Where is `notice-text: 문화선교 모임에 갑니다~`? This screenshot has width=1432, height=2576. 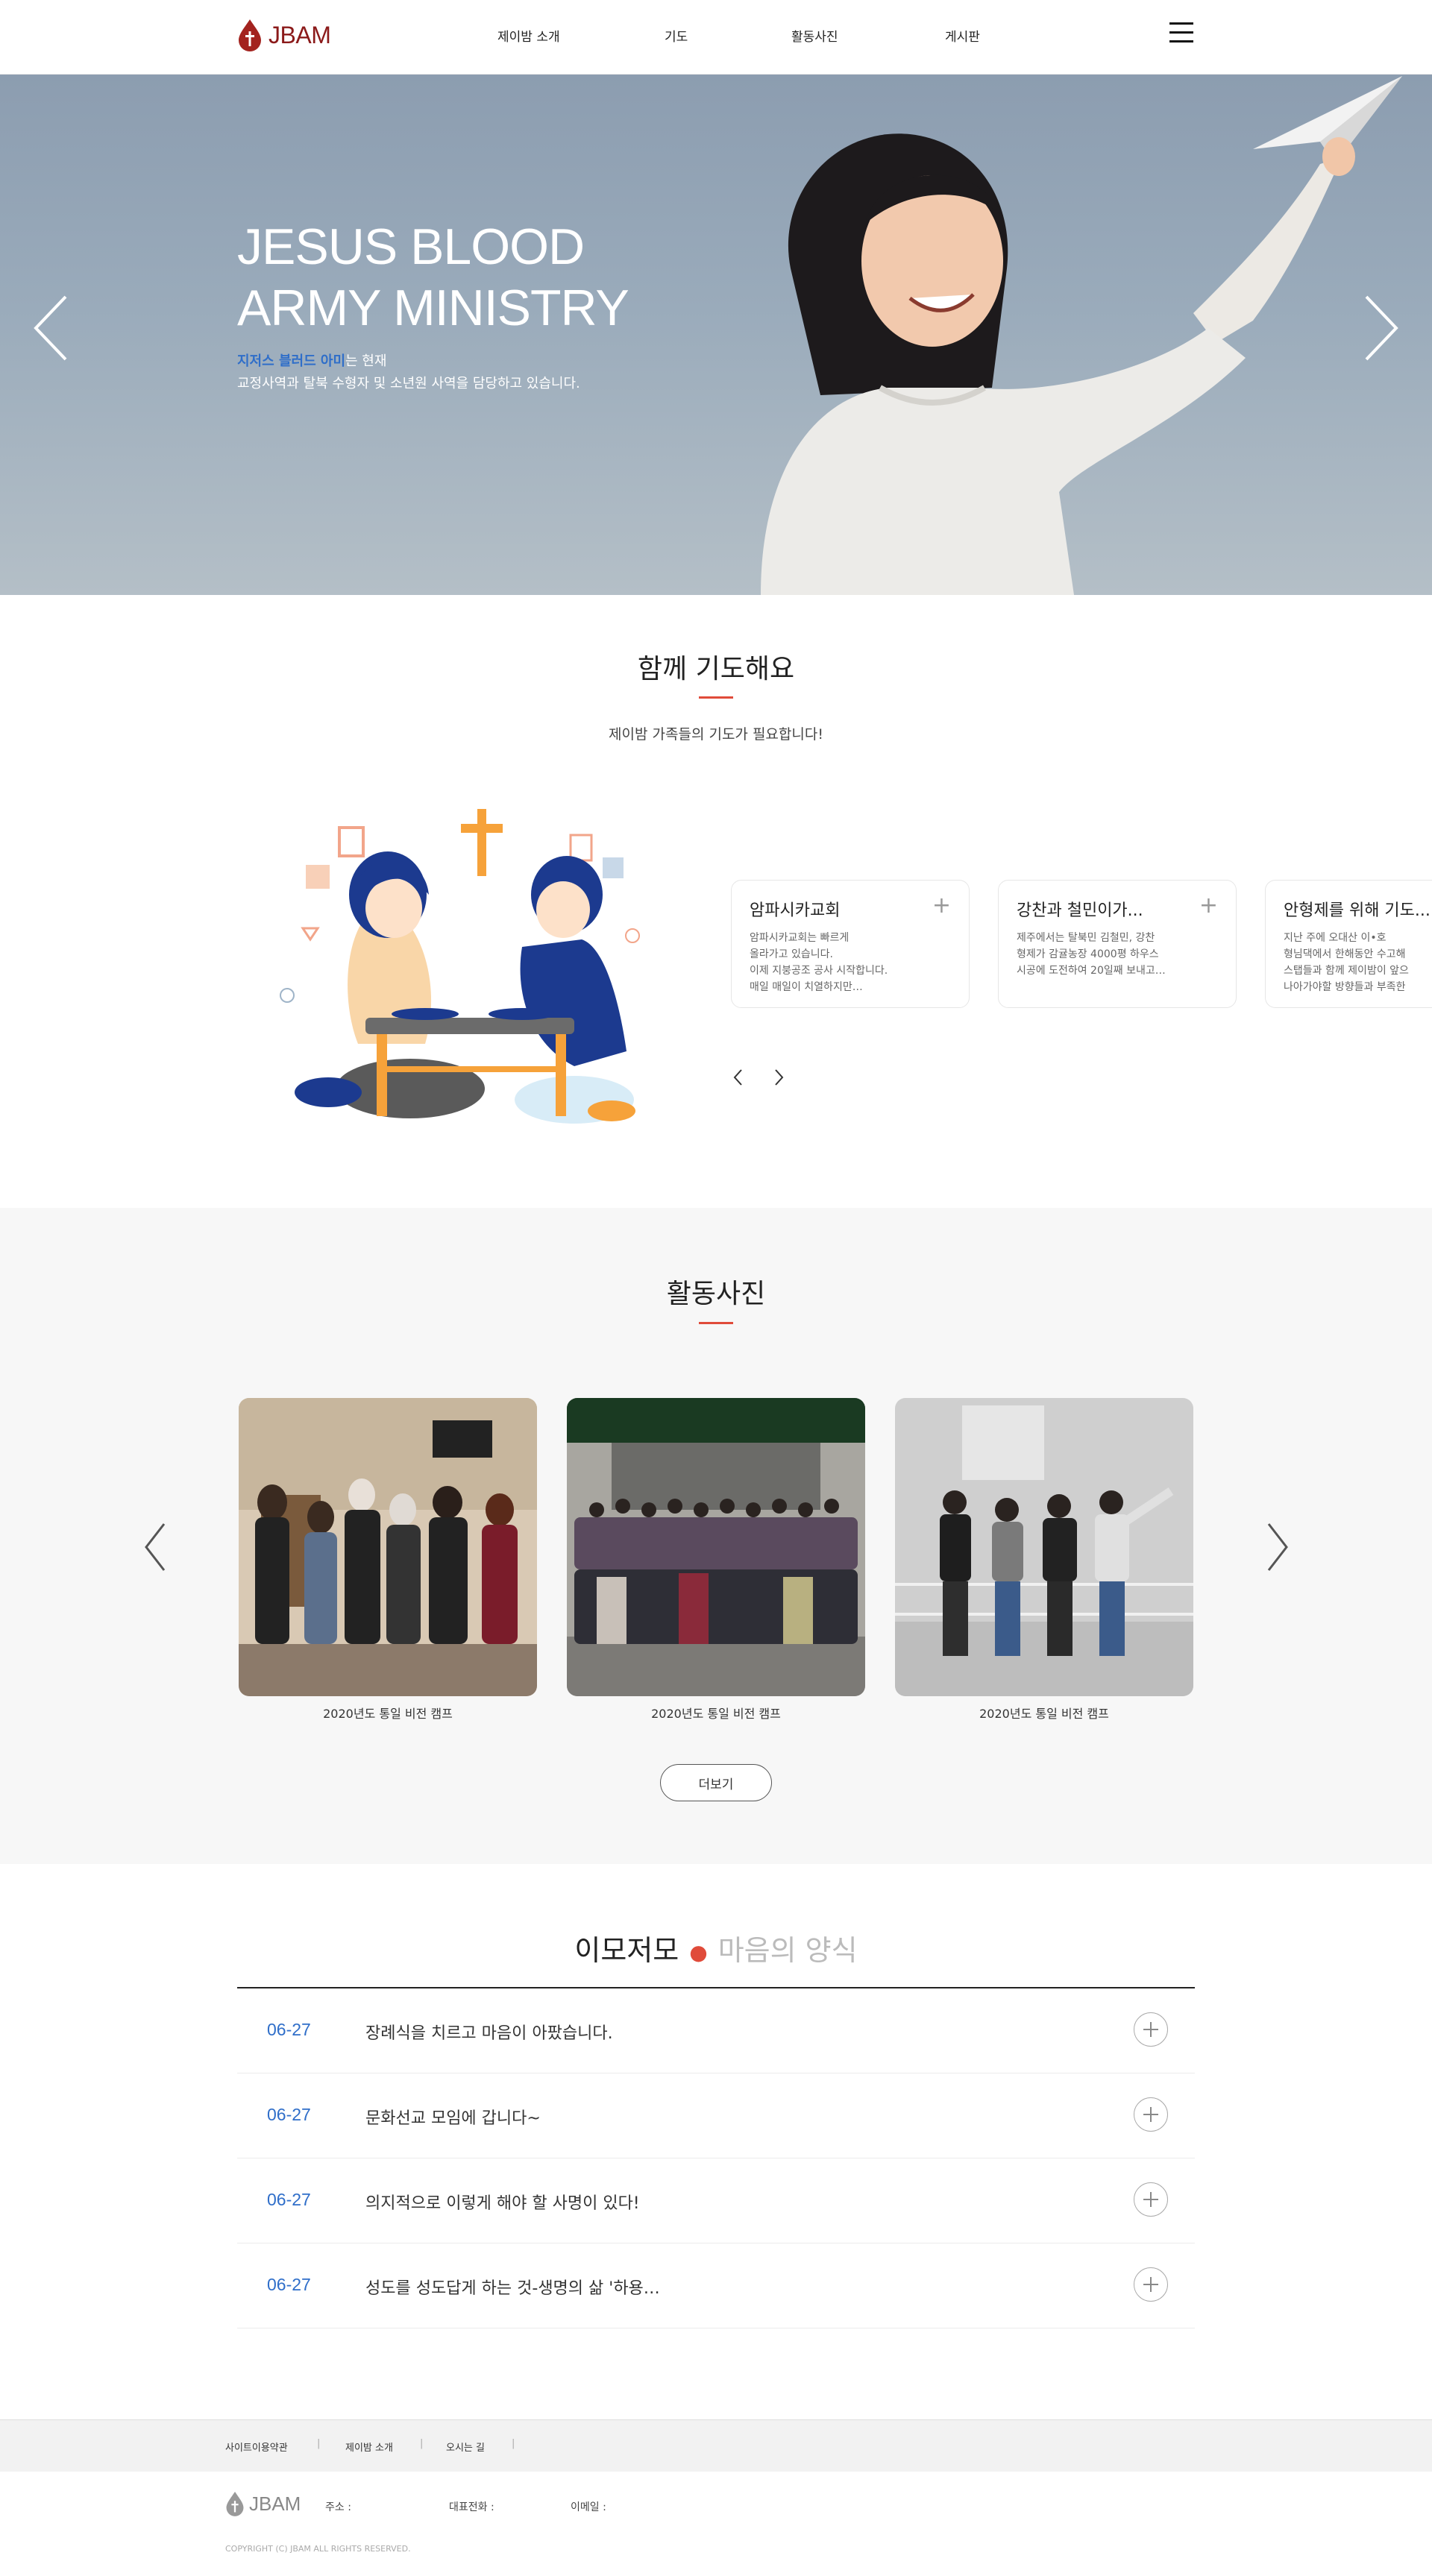
notice-text: 문화선교 모임에 갑니다~ is located at coordinates (453, 2117).